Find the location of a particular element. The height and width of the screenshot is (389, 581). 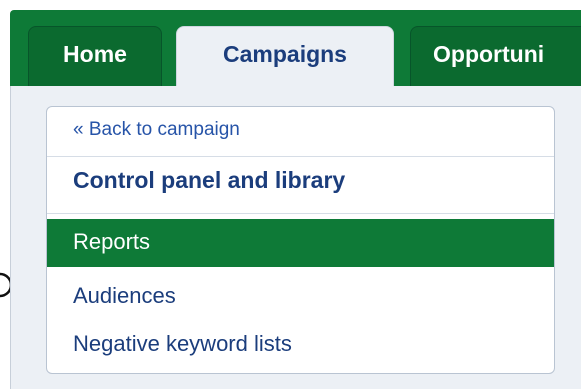

tab-campaigns: Campaigns is located at coordinates (285, 57).